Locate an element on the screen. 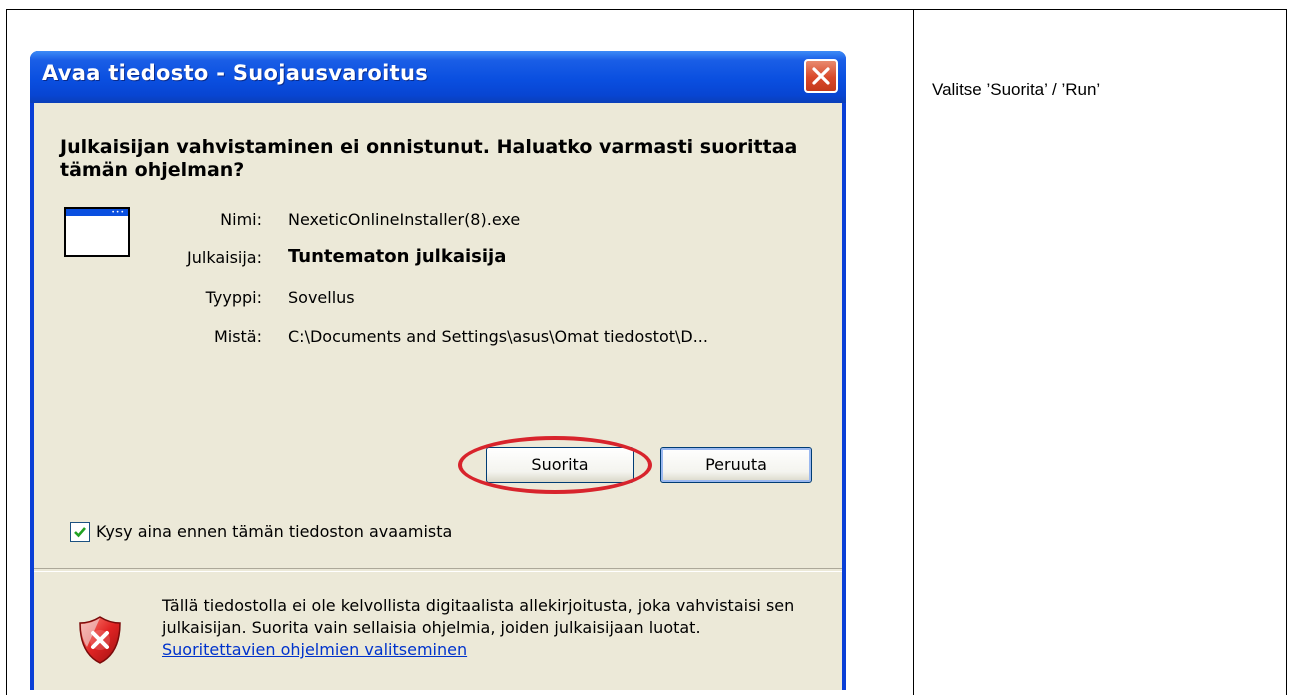  close-button is located at coordinates (821, 76).